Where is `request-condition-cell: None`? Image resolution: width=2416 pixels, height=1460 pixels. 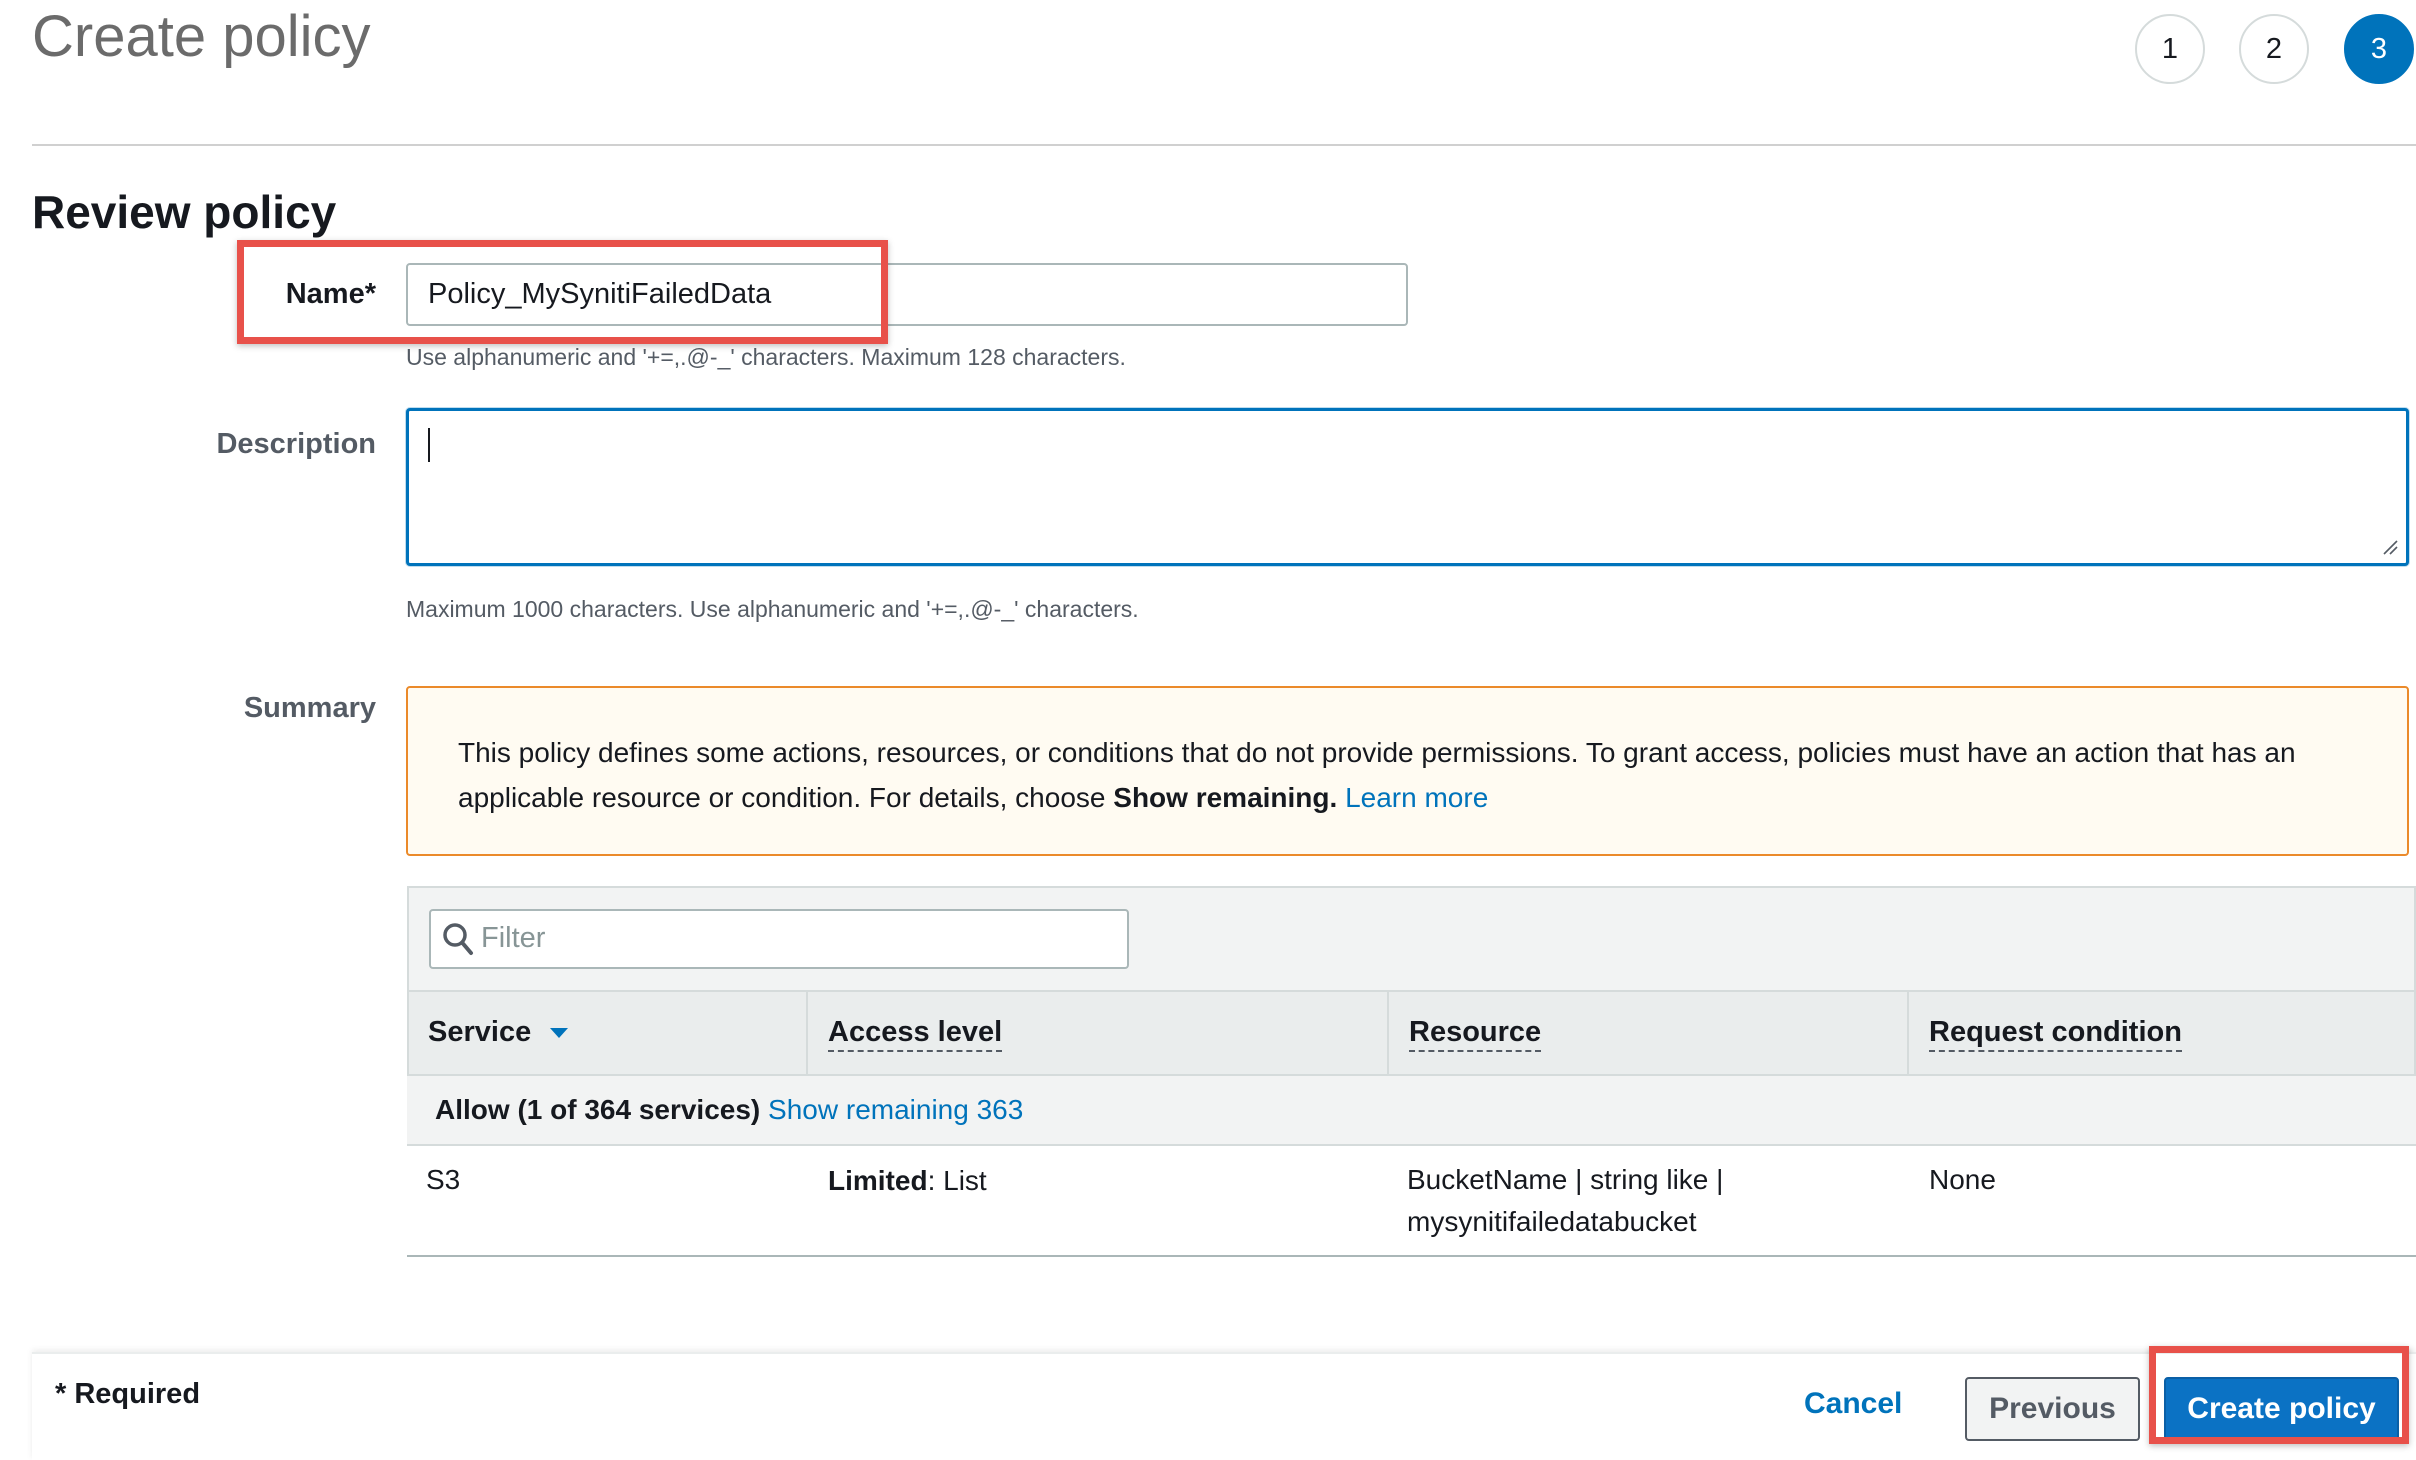
request-condition-cell: None is located at coordinates (1962, 1179).